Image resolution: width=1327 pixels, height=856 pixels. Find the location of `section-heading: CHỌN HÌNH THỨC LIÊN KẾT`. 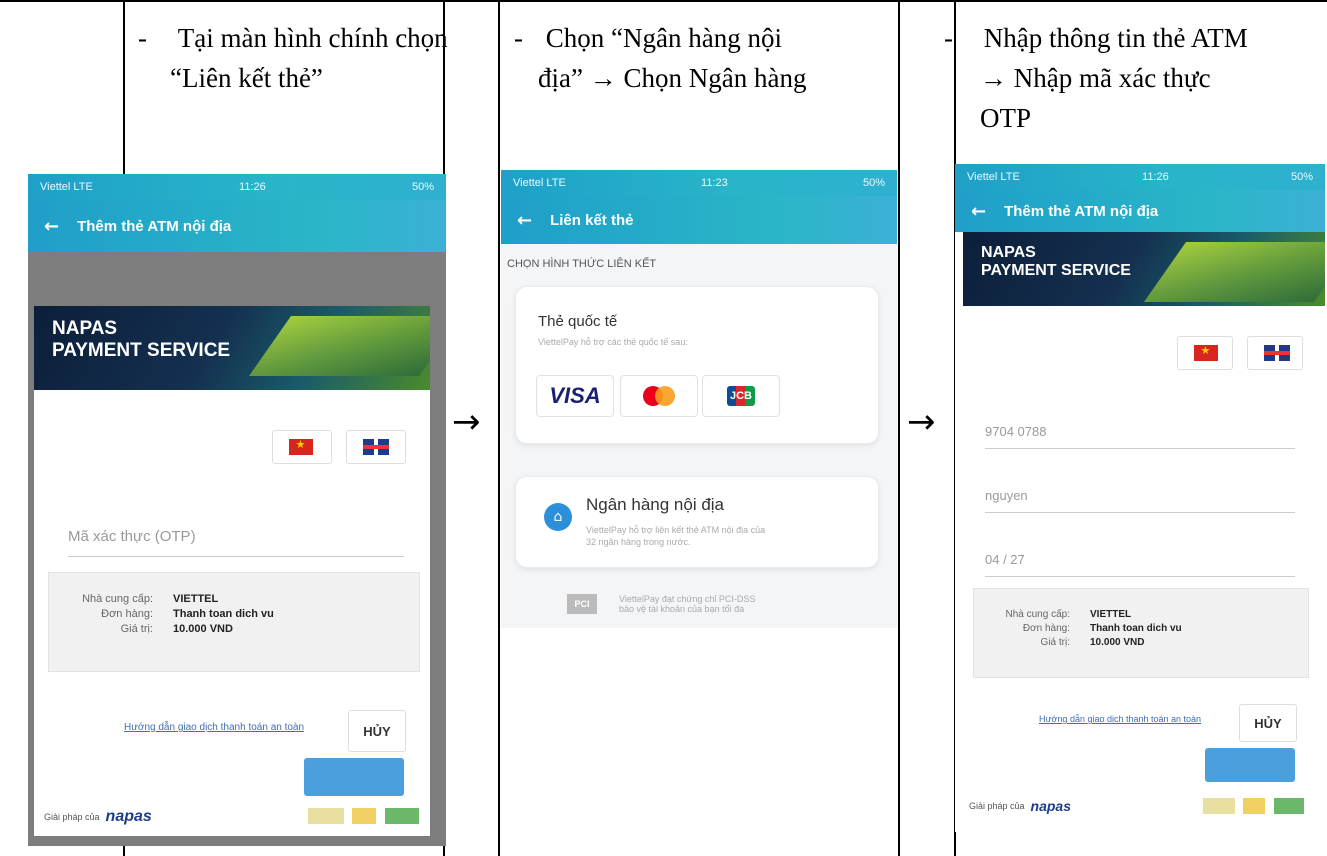

section-heading: CHỌN HÌNH THỨC LIÊN KẾT is located at coordinates (582, 264).